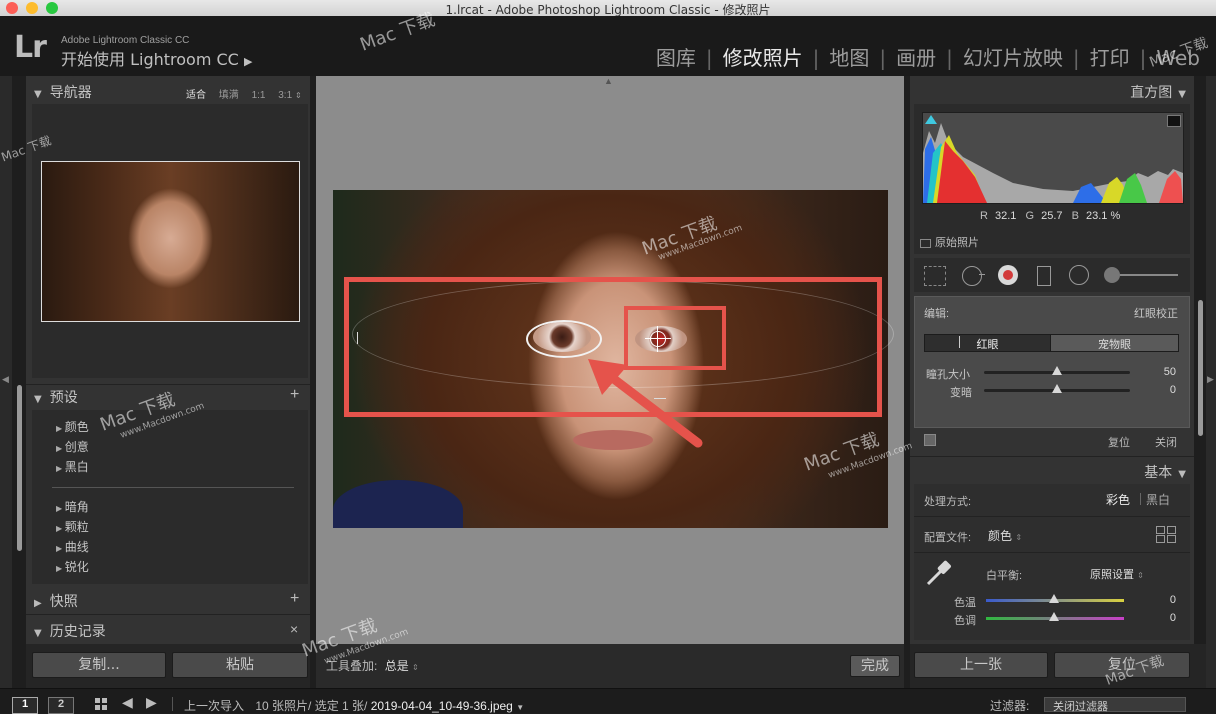  What do you see at coordinates (72, 528) in the screenshot?
I see `preset-folder-item: ▶ 颗粒` at bounding box center [72, 528].